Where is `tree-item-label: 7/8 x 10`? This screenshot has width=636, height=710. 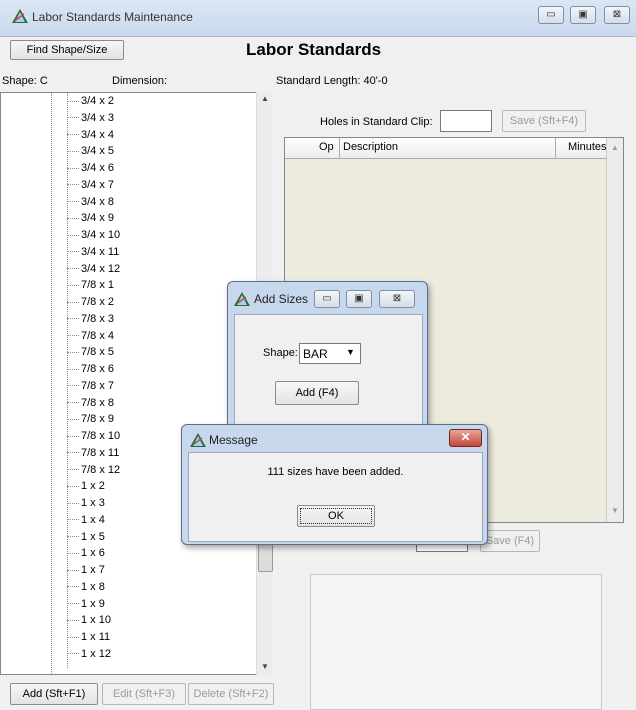
tree-item-label: 7/8 x 10 is located at coordinates (101, 436).